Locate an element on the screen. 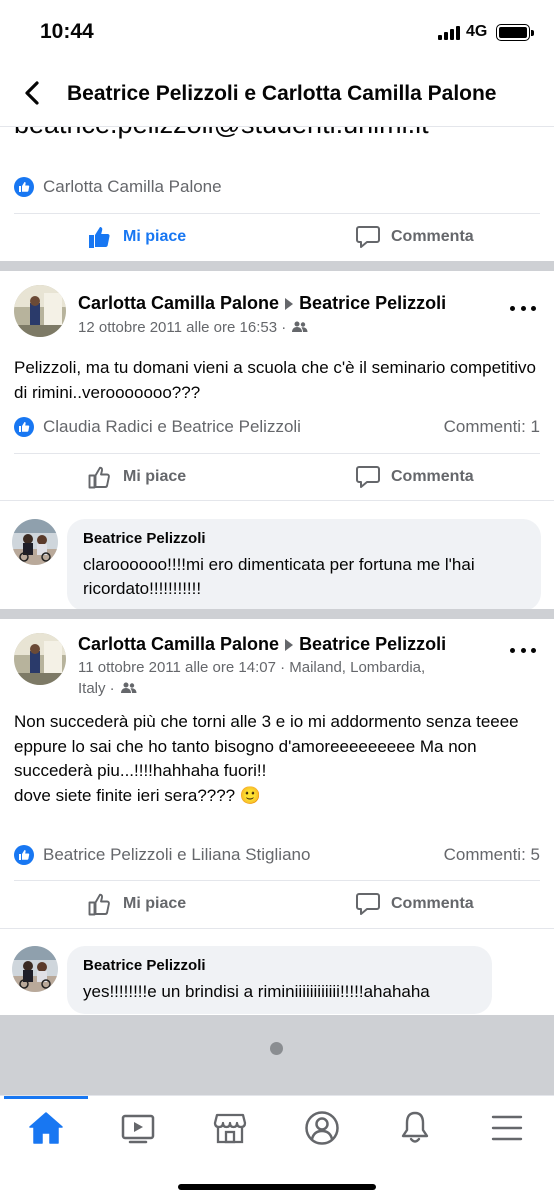 Image resolution: width=554 pixels, height=1200 pixels. post-text-fragment: beatrice.pelizzoli@studenti.unimi.it is located at coordinates (221, 133).